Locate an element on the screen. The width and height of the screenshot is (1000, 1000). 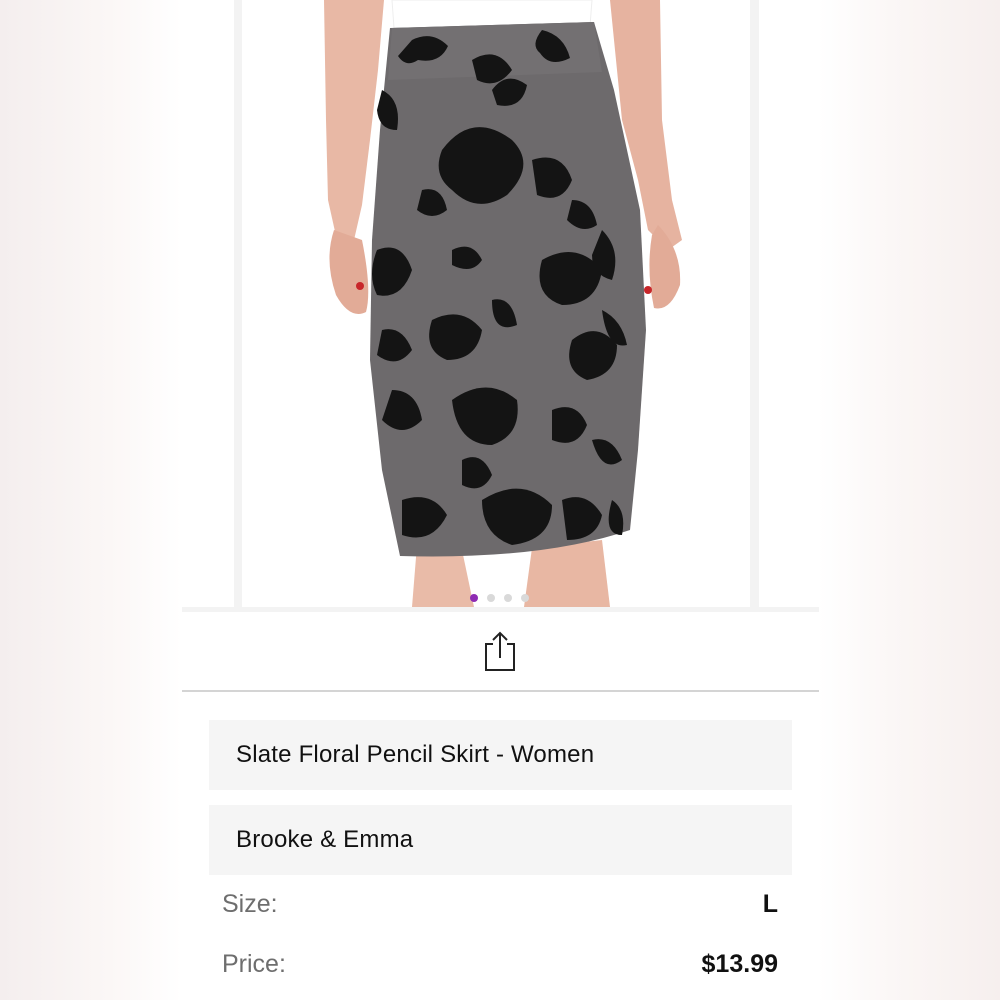
size-row: Size: L is located at coordinates (500, 910).